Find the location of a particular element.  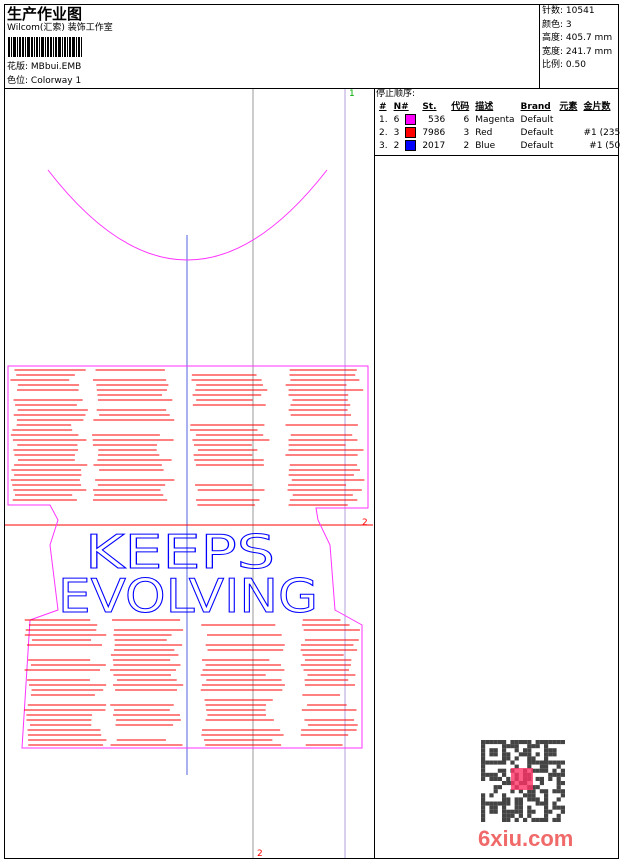

qr-code is located at coordinates (523, 781).